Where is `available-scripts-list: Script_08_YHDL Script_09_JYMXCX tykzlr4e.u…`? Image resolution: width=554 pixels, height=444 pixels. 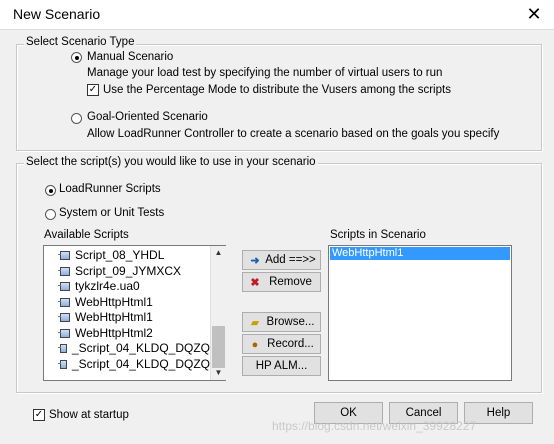
available-scripts-list: Script_08_YHDL Script_09_JYMXCX tykzlr4e.u… is located at coordinates (134, 313).